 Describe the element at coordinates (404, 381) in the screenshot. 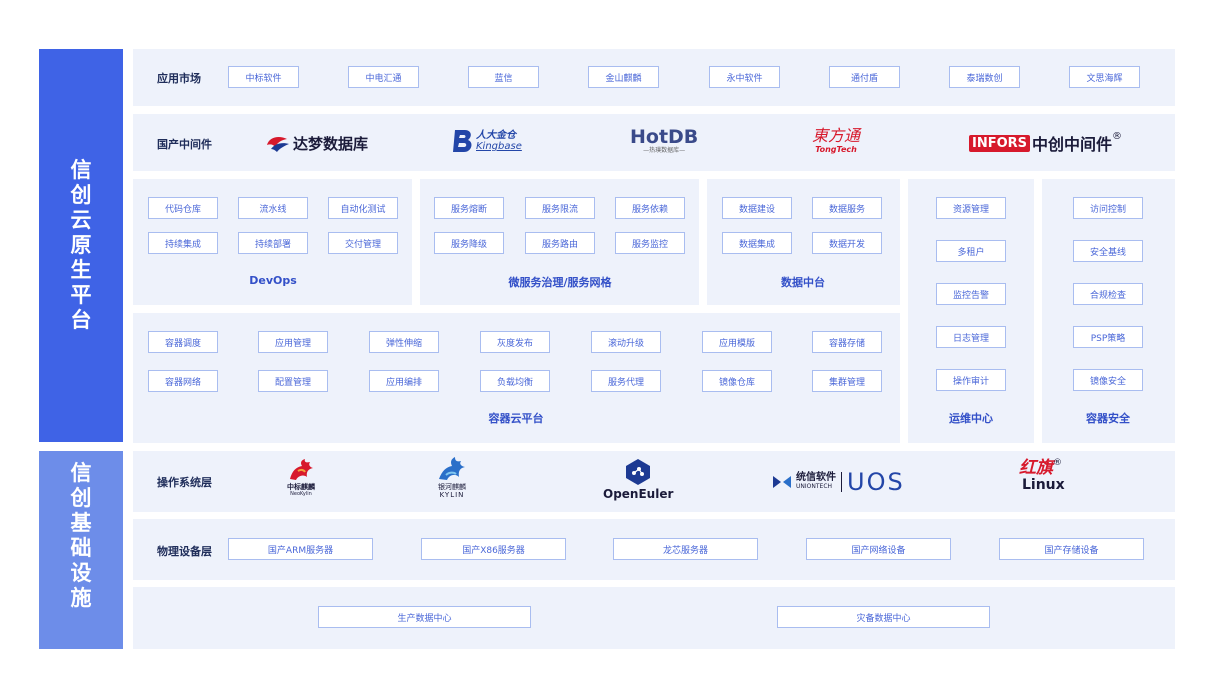

I see `container-cloud-item: 应用编排` at that location.